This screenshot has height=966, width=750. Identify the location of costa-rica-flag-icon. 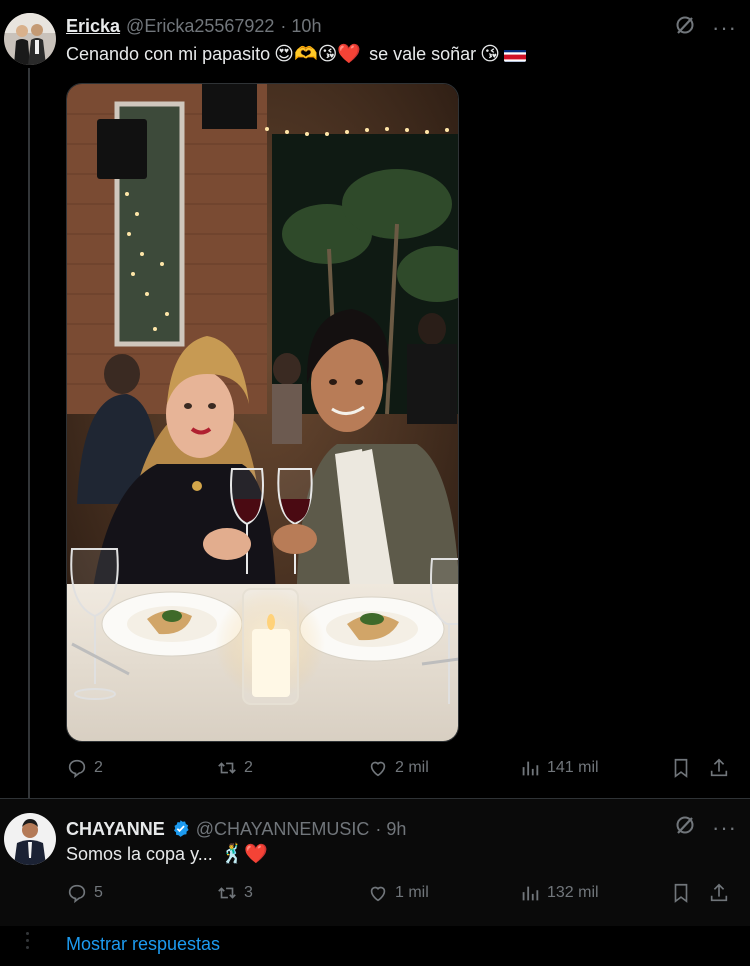
(514, 55).